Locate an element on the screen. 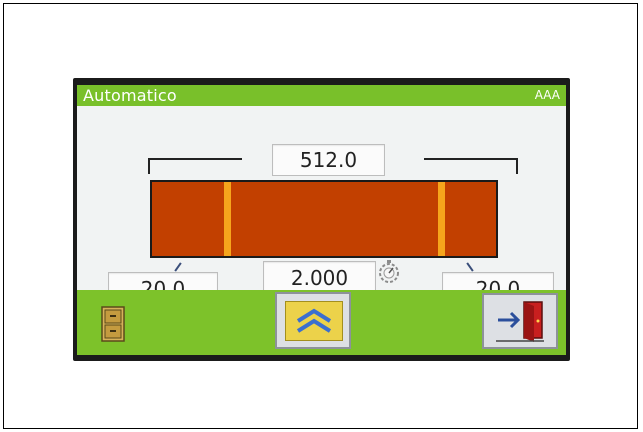 The image size is (643, 432). bottom-toolbar is located at coordinates (321, 322).